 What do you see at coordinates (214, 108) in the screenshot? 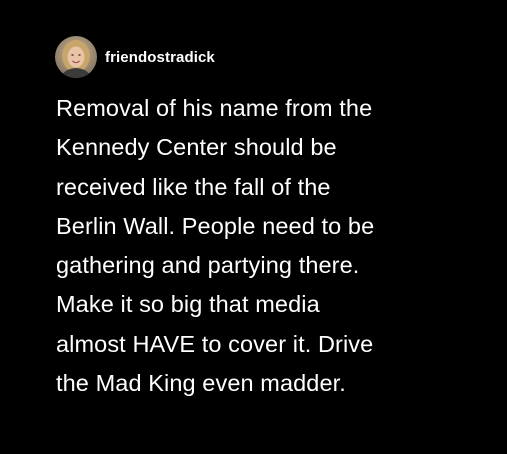
I see `post-text-line: Removal of his name from the` at bounding box center [214, 108].